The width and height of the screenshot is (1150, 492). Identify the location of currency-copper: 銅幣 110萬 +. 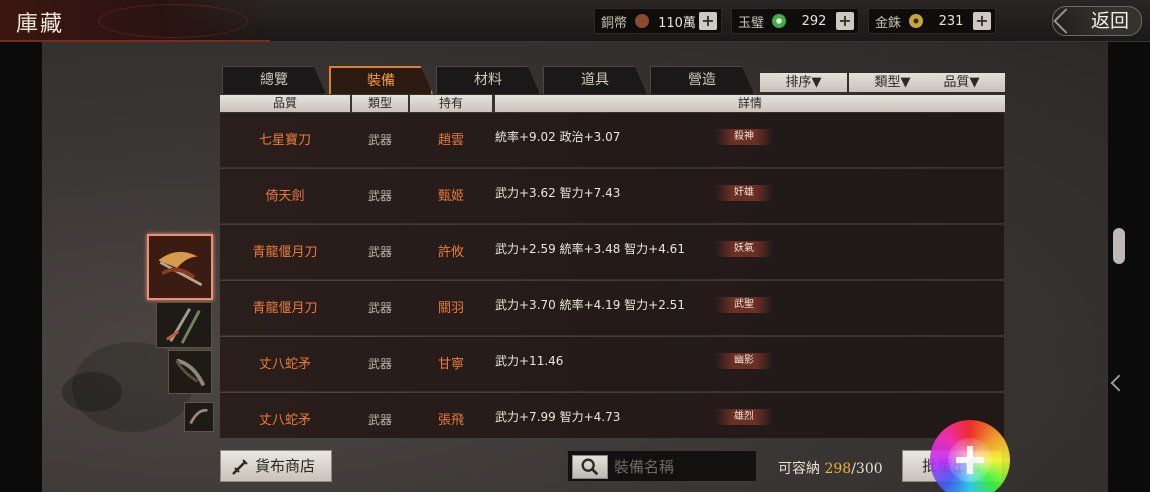
(658, 21).